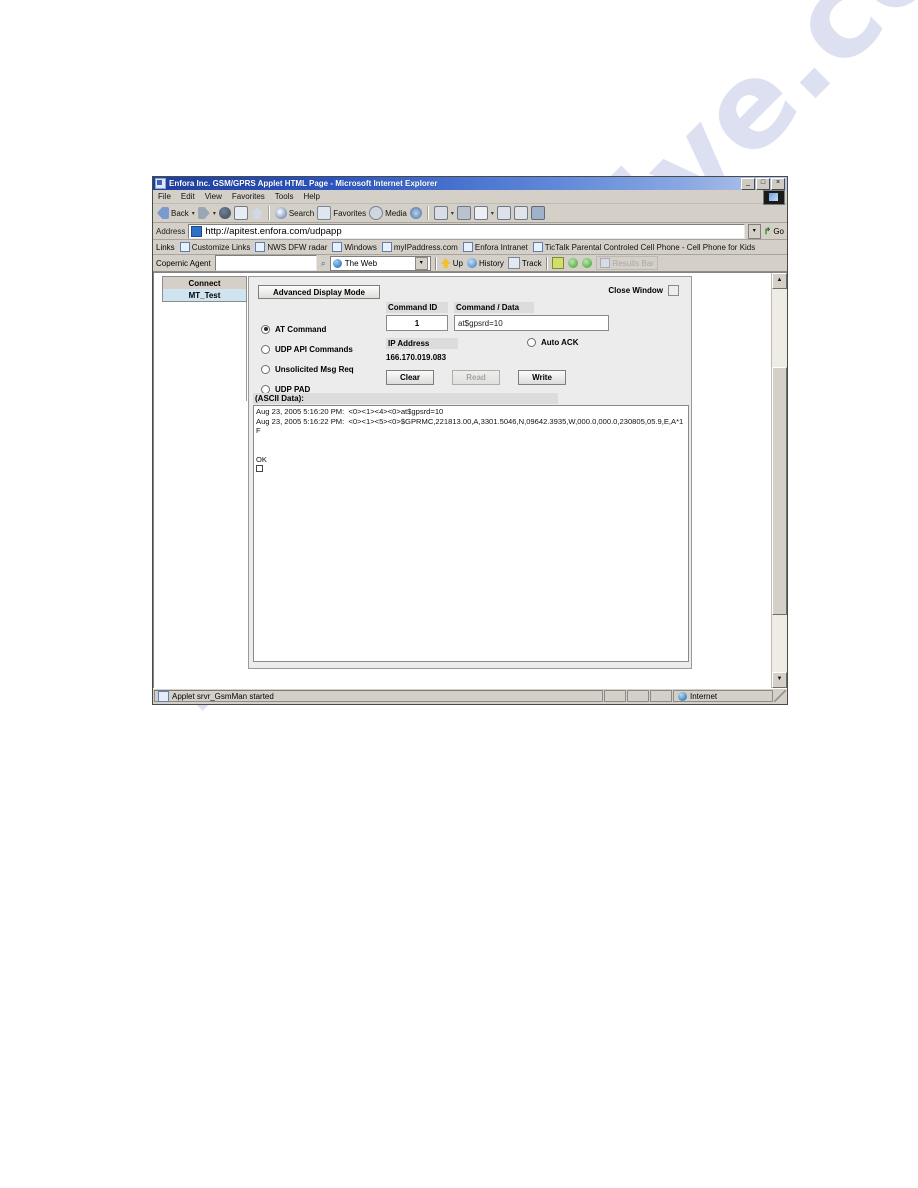 The width and height of the screenshot is (918, 1188). Describe the element at coordinates (780, 696) in the screenshot. I see `resize-grip-icon` at that location.